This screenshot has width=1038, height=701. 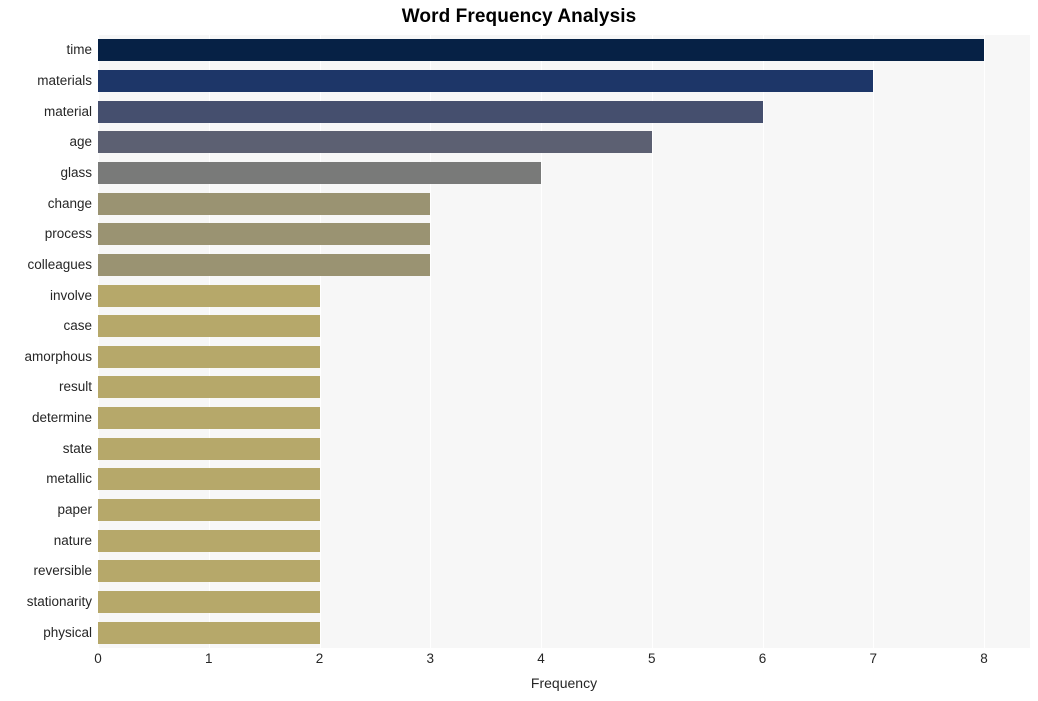 What do you see at coordinates (59, 602) in the screenshot?
I see `y-tick-label-stationarity: stationarity` at bounding box center [59, 602].